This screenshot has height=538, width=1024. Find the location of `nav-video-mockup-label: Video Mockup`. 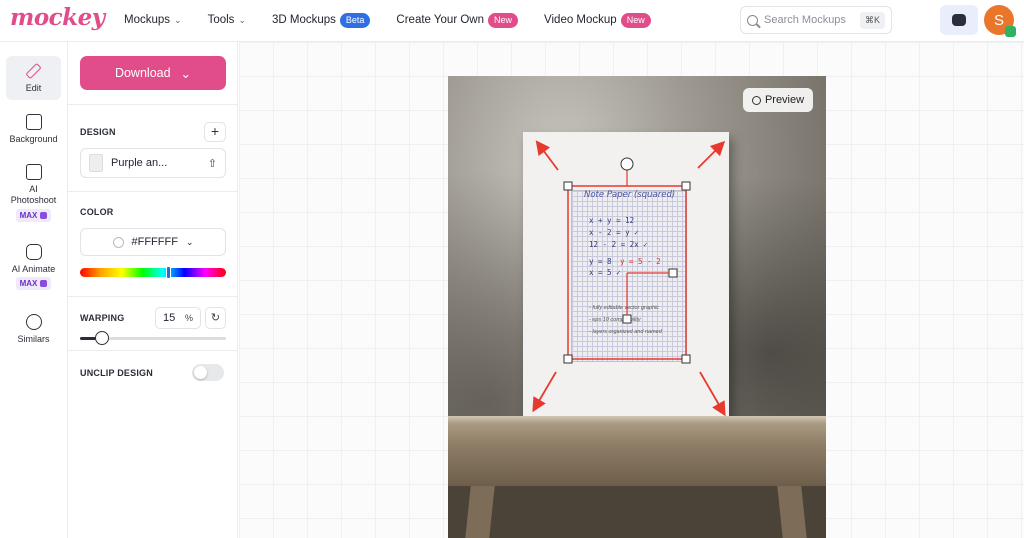

nav-video-mockup-label: Video Mockup is located at coordinates (580, 20).